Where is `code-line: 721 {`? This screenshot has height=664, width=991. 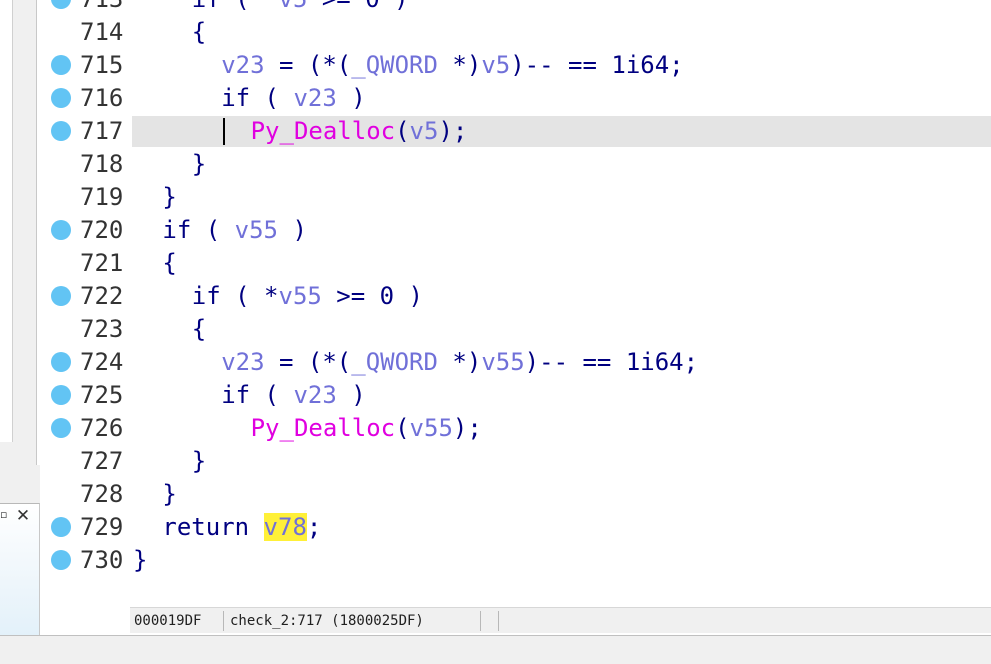
code-line: 721 { is located at coordinates (515, 263).